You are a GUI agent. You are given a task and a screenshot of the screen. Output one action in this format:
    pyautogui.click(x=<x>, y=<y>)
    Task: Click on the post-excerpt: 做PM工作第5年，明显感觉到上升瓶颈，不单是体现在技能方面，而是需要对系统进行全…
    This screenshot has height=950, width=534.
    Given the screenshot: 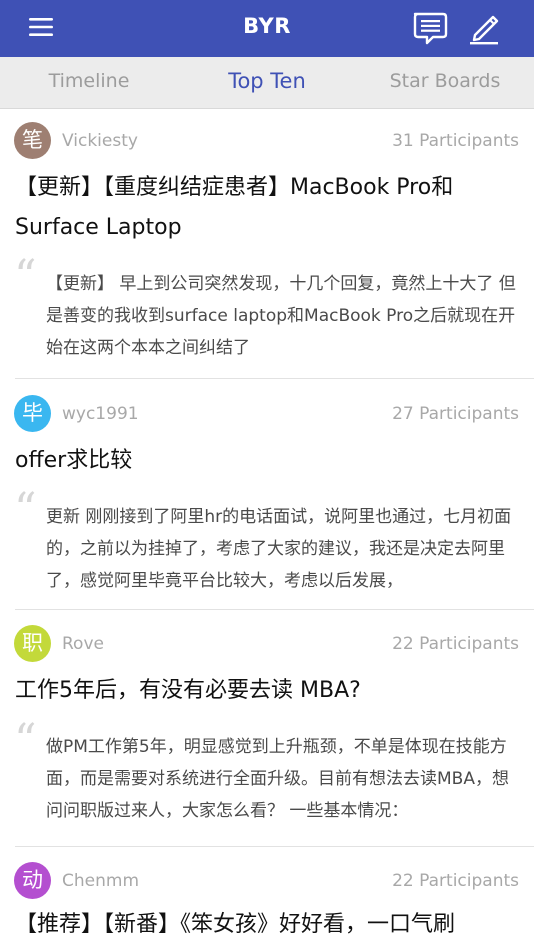 What is the action you would take?
    pyautogui.click(x=277, y=779)
    